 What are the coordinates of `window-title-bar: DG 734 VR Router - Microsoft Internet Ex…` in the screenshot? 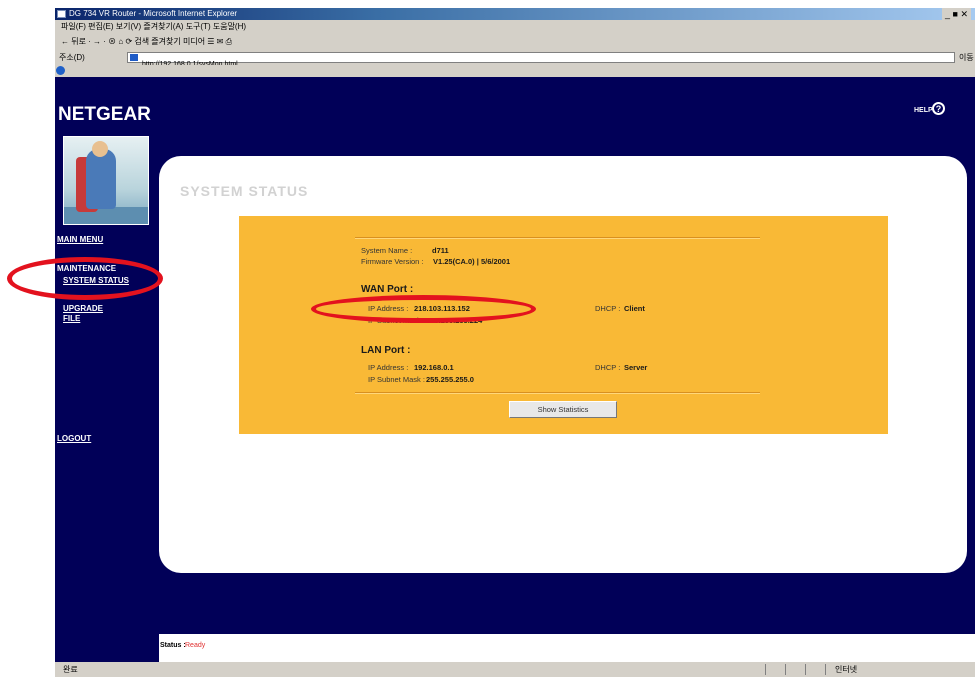 It's located at (515, 14).